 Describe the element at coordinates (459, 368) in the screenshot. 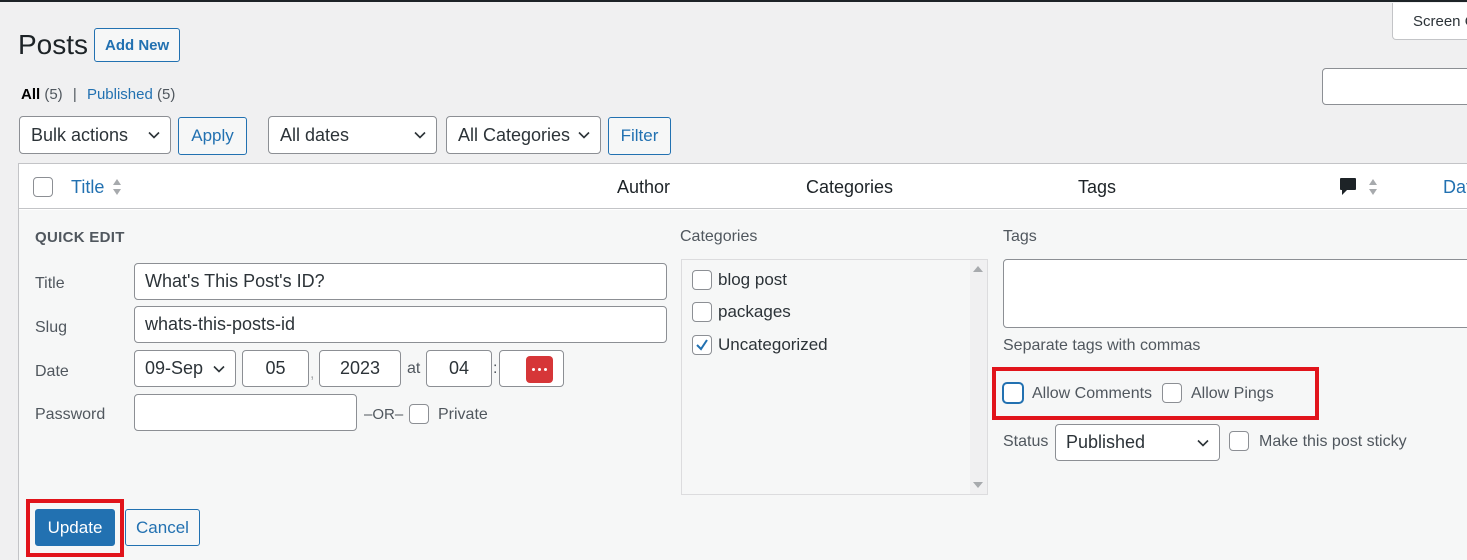

I see `hour-input: 04` at that location.